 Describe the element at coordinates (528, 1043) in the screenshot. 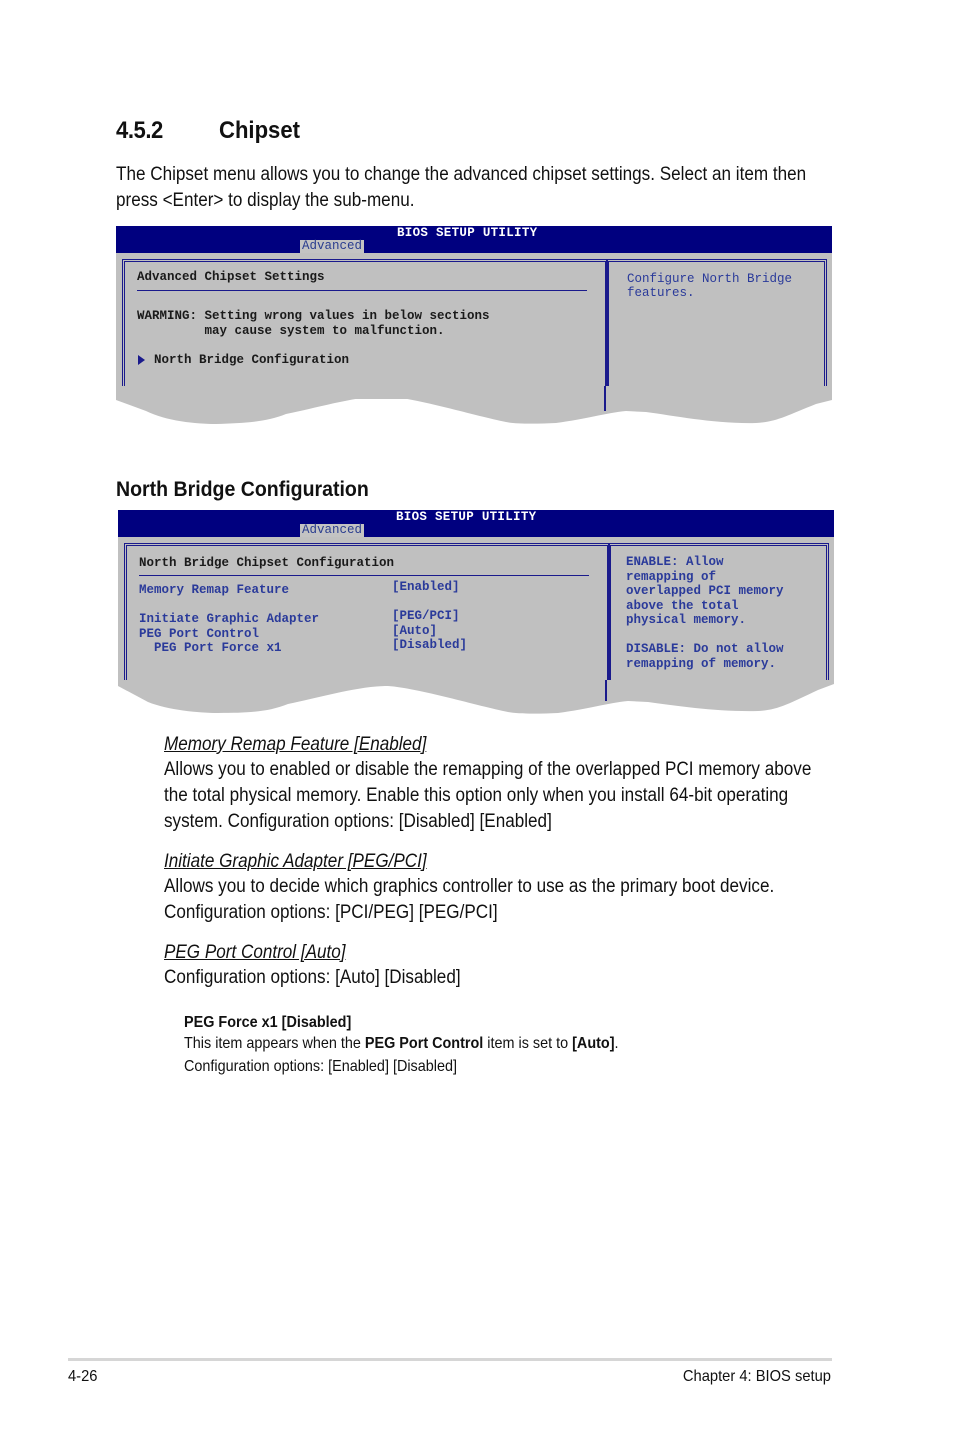

I see `text-fragment: item is set to` at that location.